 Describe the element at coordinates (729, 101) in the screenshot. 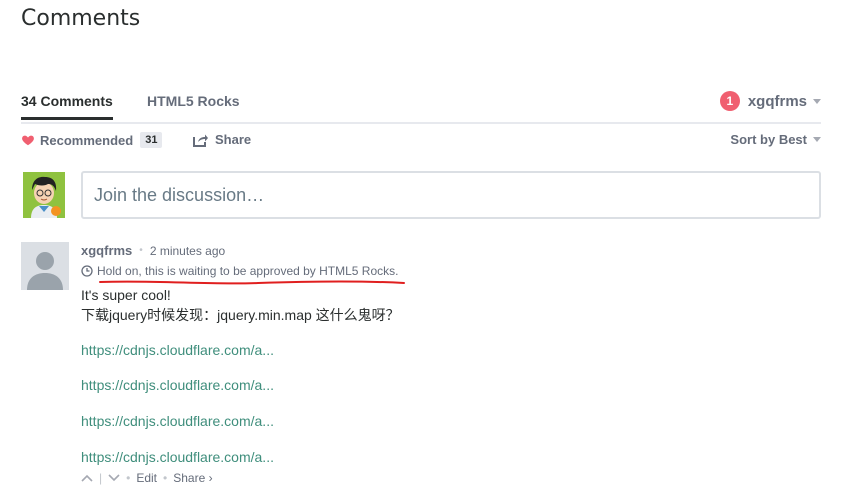

I see `notification-badge: 1` at that location.